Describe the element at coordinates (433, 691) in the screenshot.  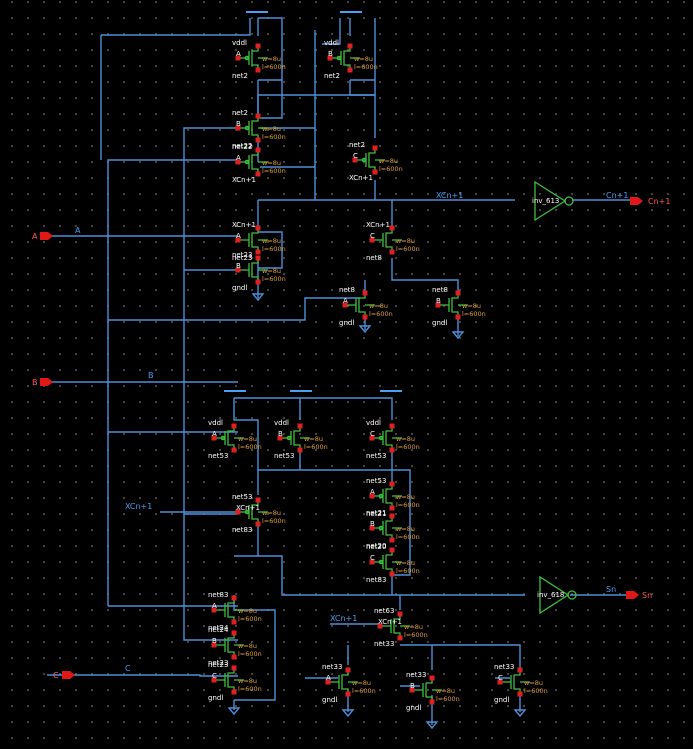
I see `transistor-n11: net33 Bgndl w=8ul=600n` at that location.